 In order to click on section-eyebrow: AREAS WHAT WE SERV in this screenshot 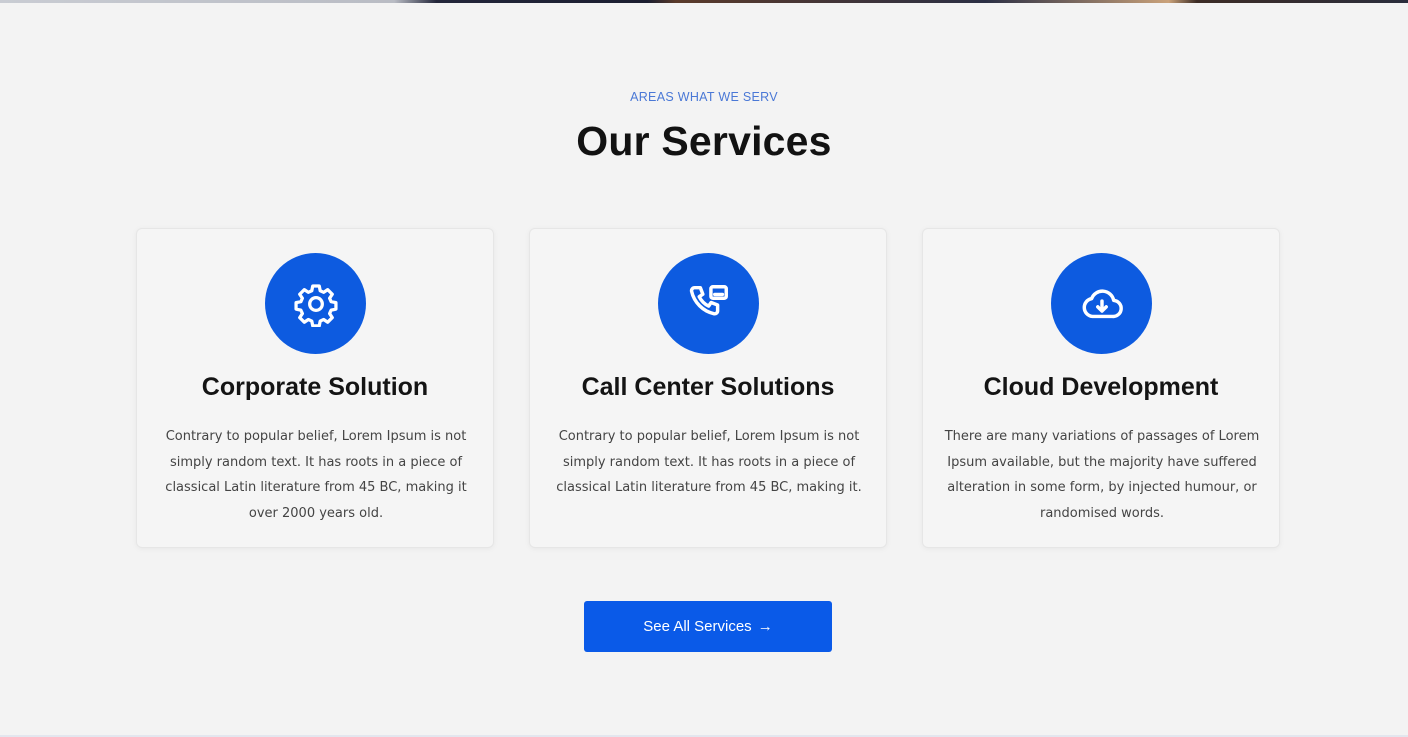, I will do `click(704, 97)`.